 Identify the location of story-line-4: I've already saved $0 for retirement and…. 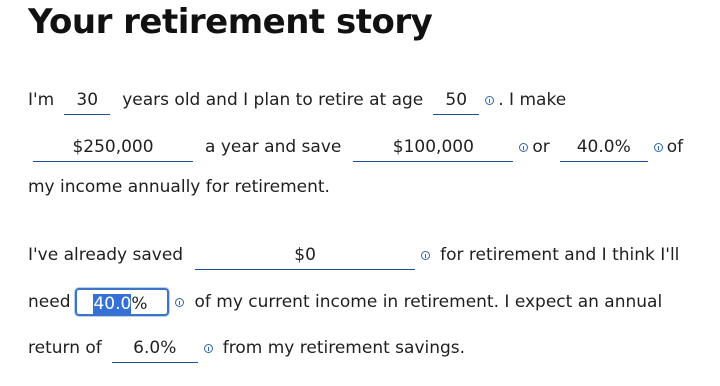
(353, 255).